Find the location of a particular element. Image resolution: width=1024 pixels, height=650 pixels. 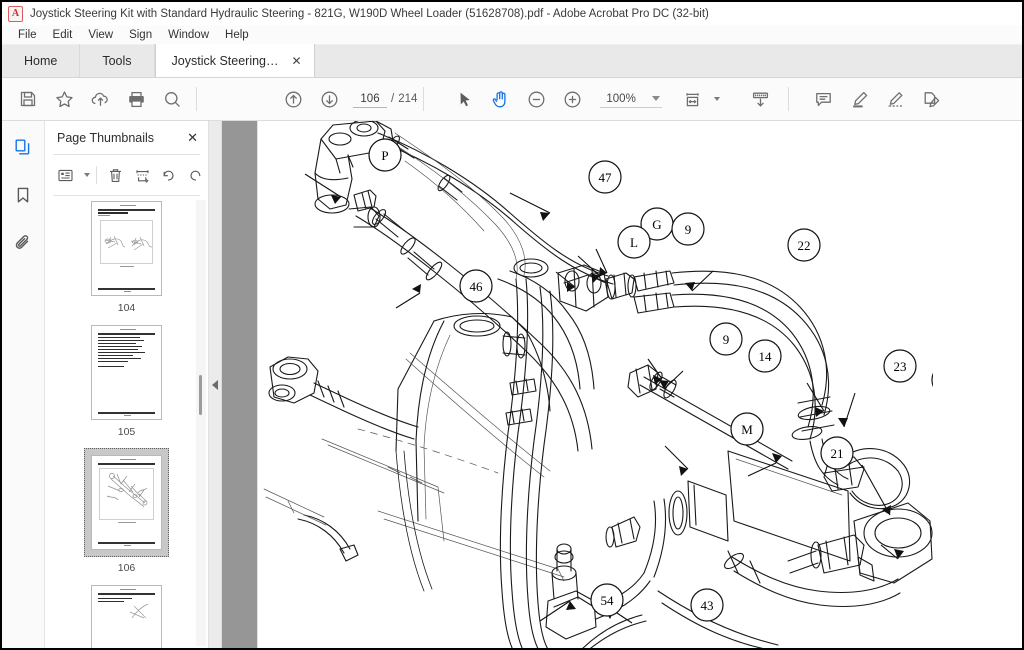

menu-edit: Edit is located at coordinates (63, 35).